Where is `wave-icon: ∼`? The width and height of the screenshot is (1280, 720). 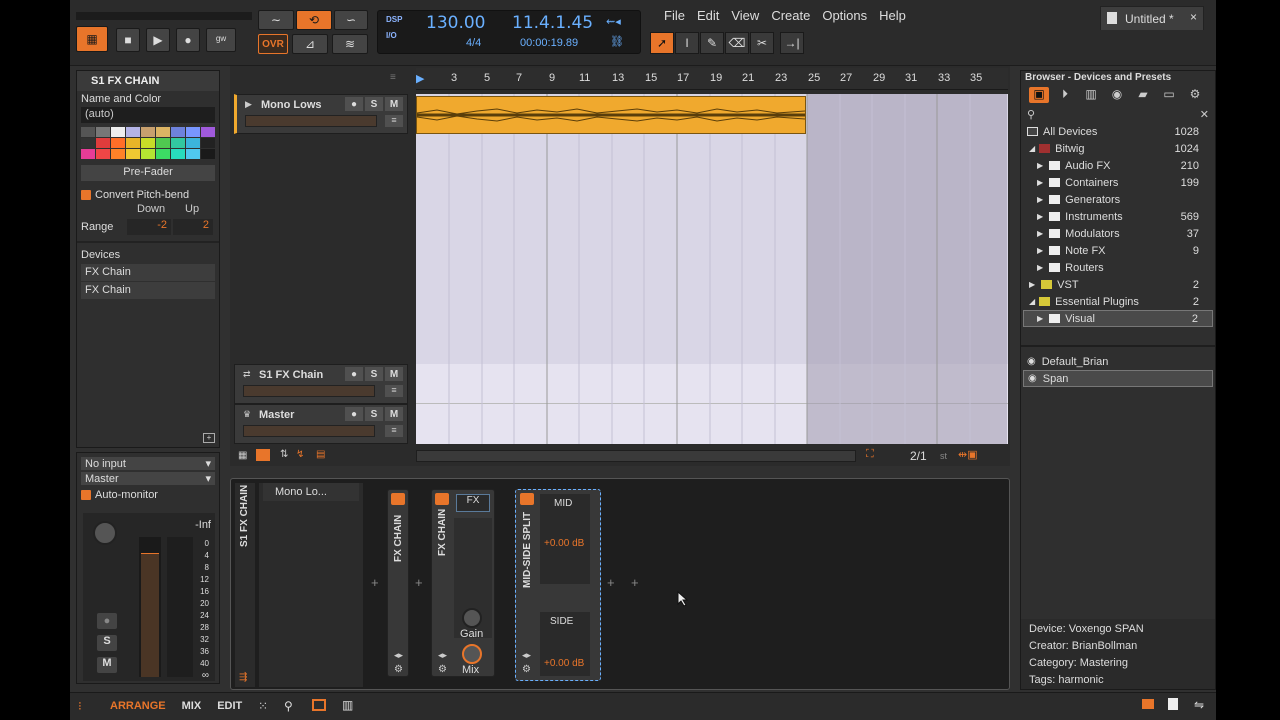
wave-icon: ∼ is located at coordinates (276, 20).